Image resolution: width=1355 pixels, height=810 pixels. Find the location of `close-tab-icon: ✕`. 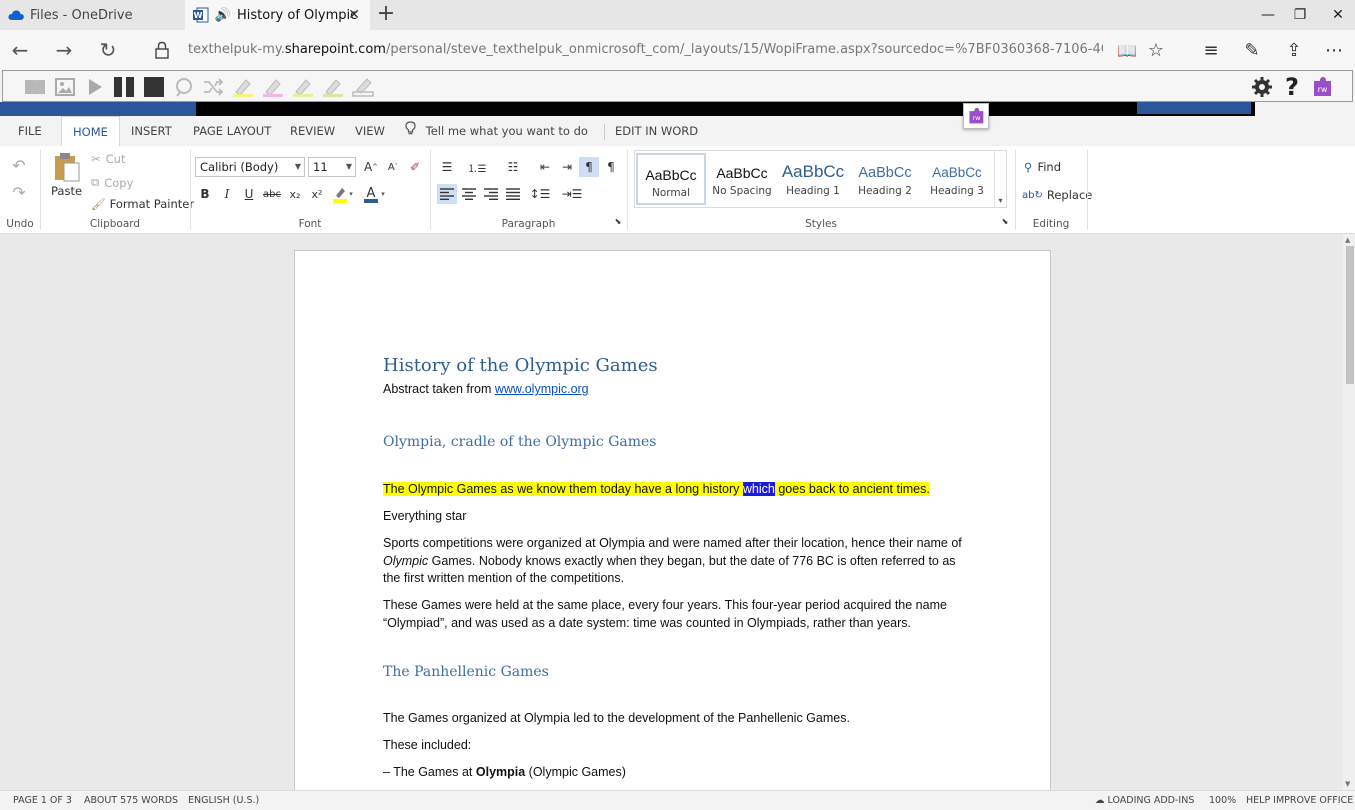

close-tab-icon: ✕ is located at coordinates (354, 15).